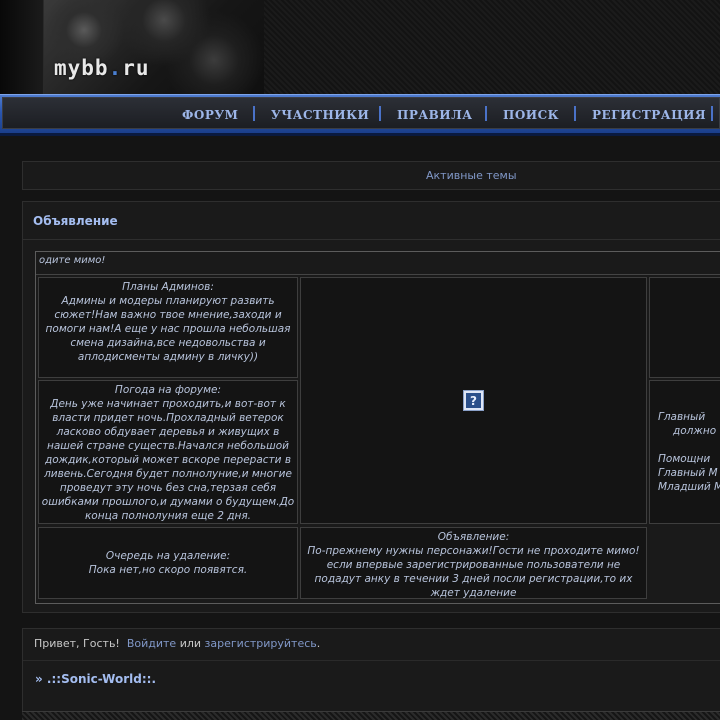  What do you see at coordinates (689, 487) in the screenshot?
I see `staff-line: Младший М` at bounding box center [689, 487].